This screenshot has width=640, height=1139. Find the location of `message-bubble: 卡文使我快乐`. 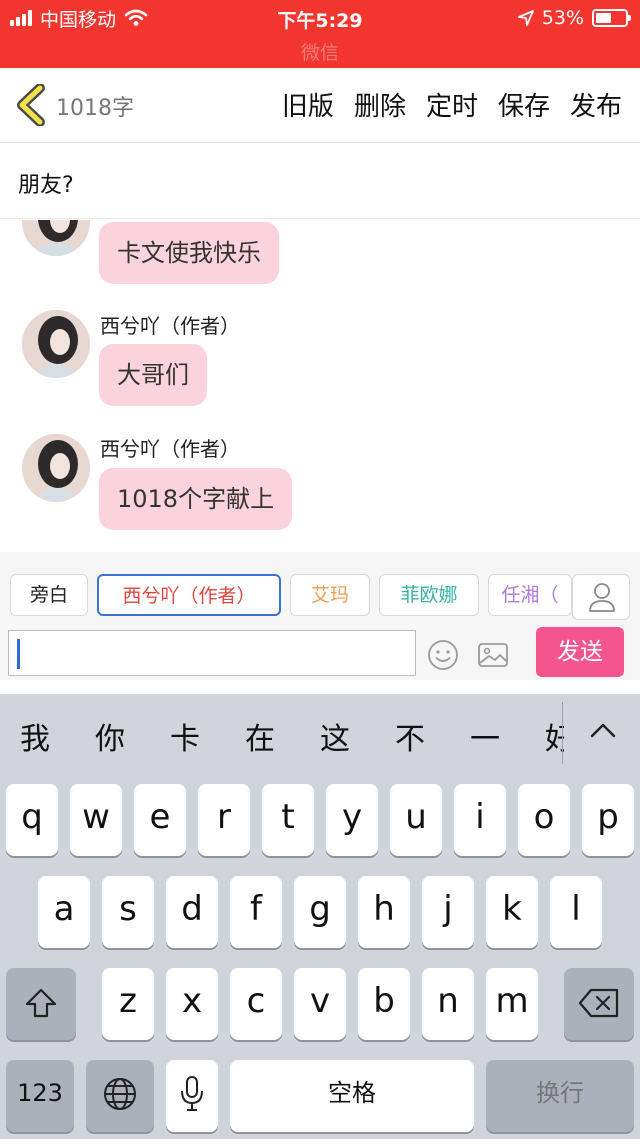

message-bubble: 卡文使我快乐 is located at coordinates (189, 253).